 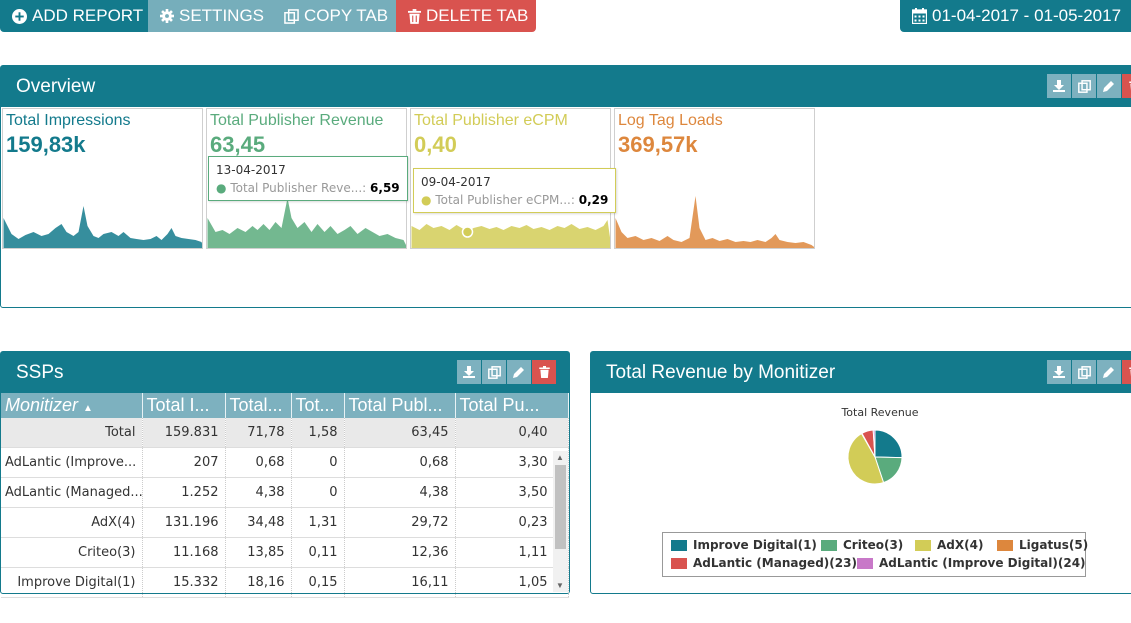 I want to click on date-range-picker: 01-04-2017 - 01-05-2017, so click(x=1015, y=16).